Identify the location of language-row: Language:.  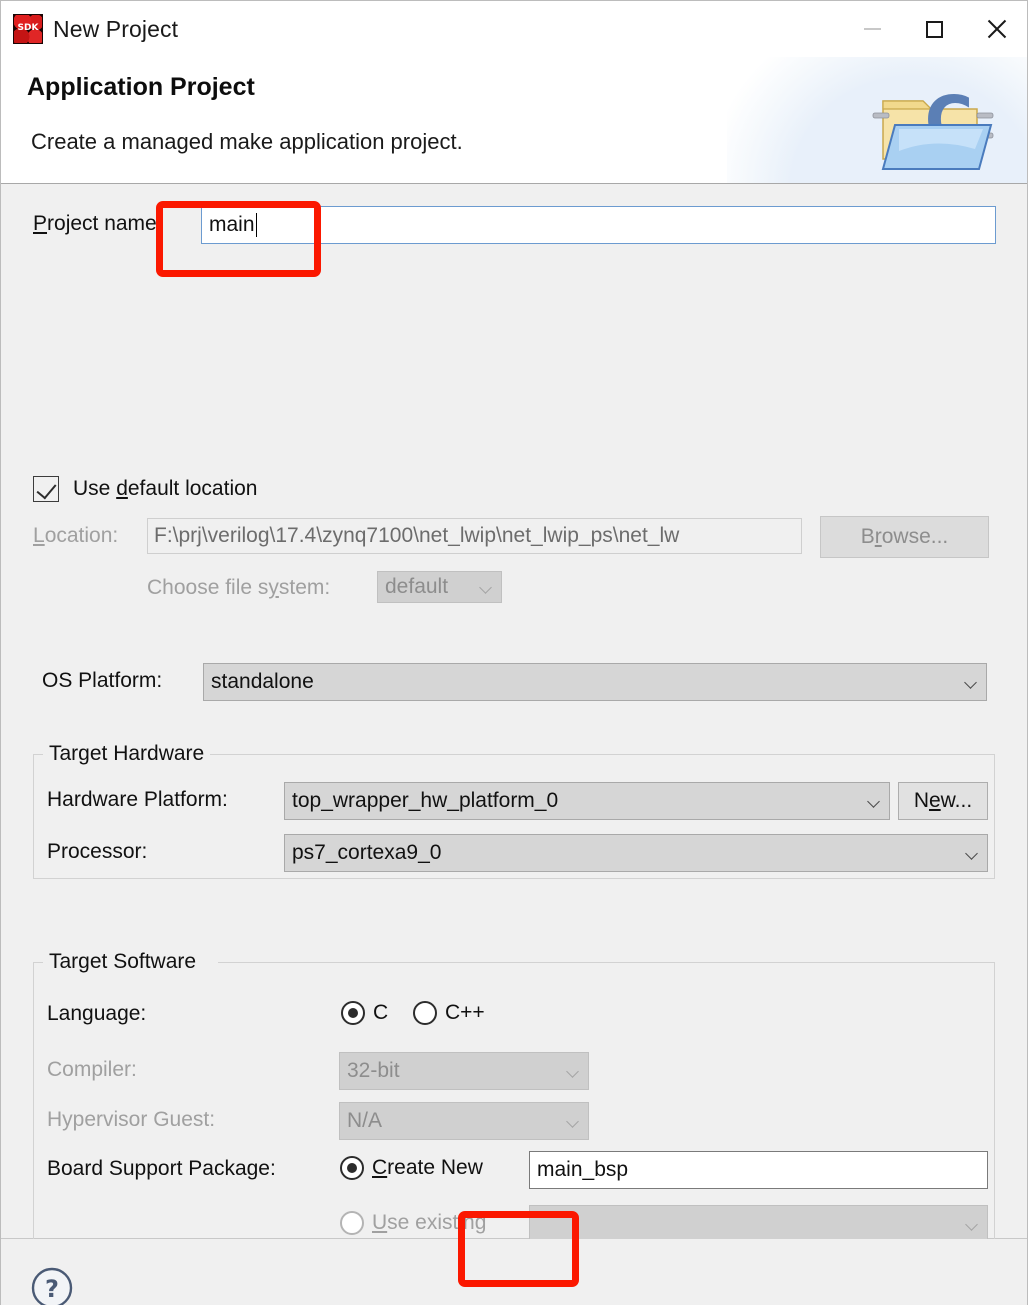
(96, 1014).